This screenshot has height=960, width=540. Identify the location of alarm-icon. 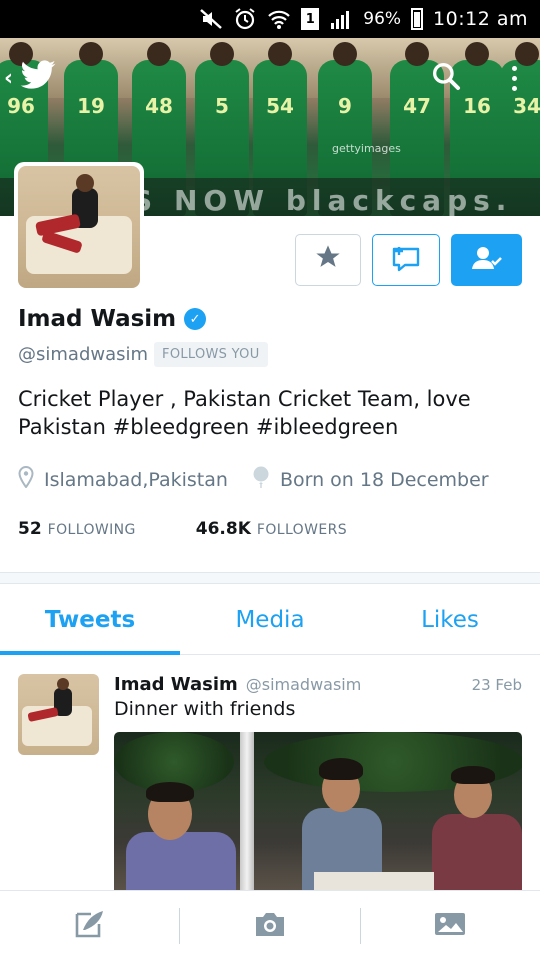
(245, 19).